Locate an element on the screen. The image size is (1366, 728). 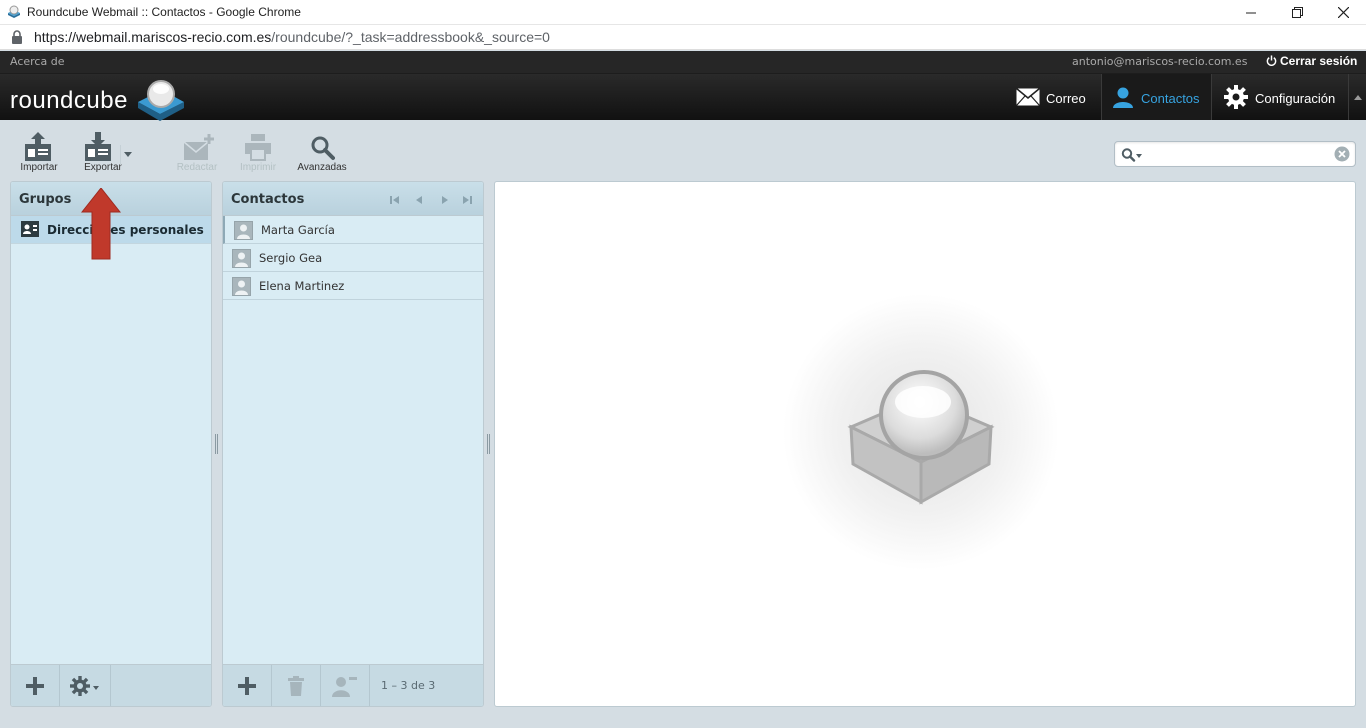
delete-contact-button is located at coordinates (296, 685).